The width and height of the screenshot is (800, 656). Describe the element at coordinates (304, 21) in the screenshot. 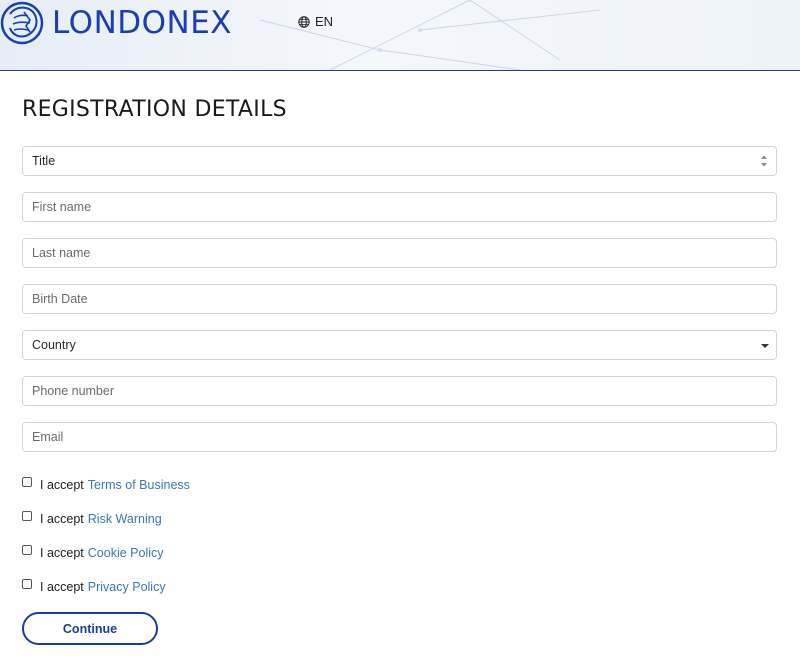

I see `globe-icon` at that location.